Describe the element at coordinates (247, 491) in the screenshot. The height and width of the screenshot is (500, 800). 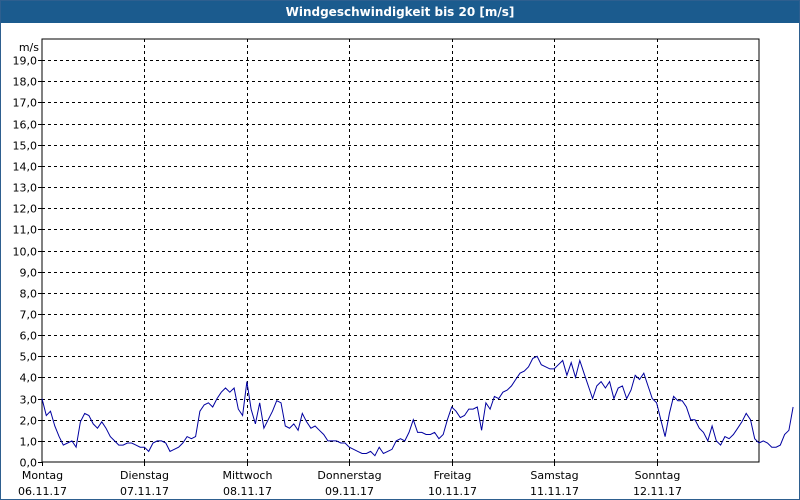
I see `x-tick-label-date: 08.11.17` at that location.